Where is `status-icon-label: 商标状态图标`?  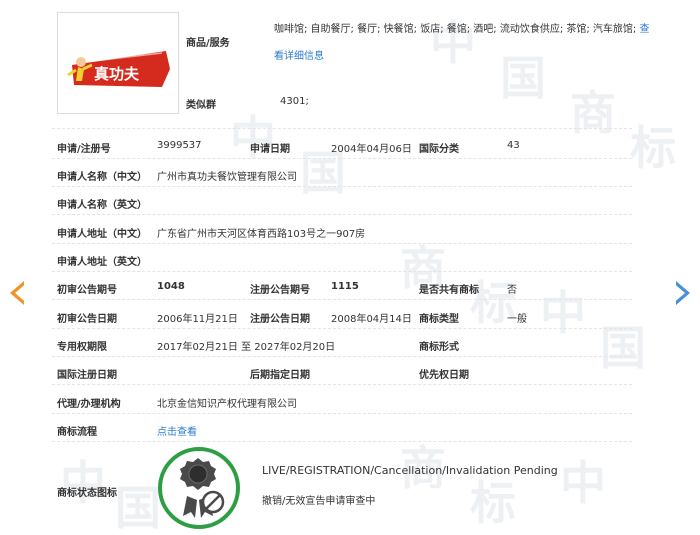
status-icon-label: 商标状态图标 is located at coordinates (87, 493).